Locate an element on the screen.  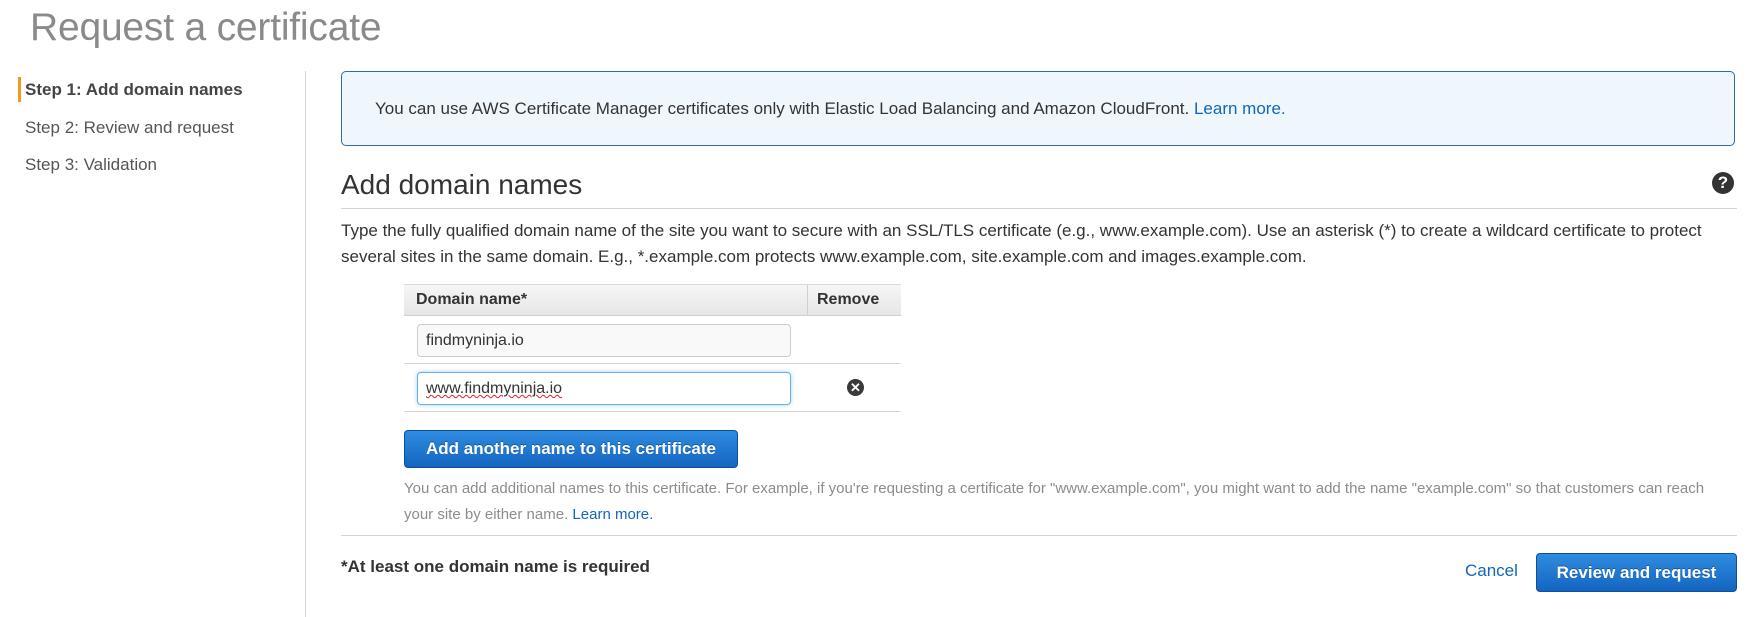
step-review-and-request: Step 2: Review and request is located at coordinates (129, 128).